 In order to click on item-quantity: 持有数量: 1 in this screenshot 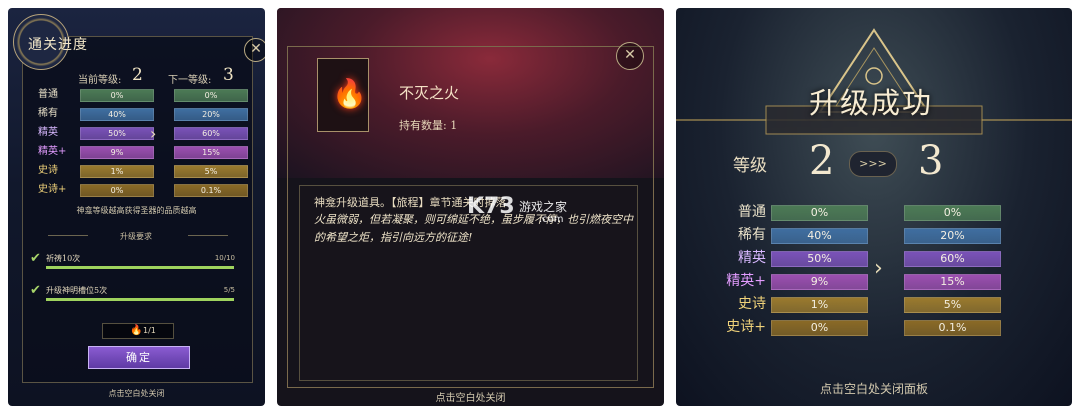, I will do `click(428, 125)`.